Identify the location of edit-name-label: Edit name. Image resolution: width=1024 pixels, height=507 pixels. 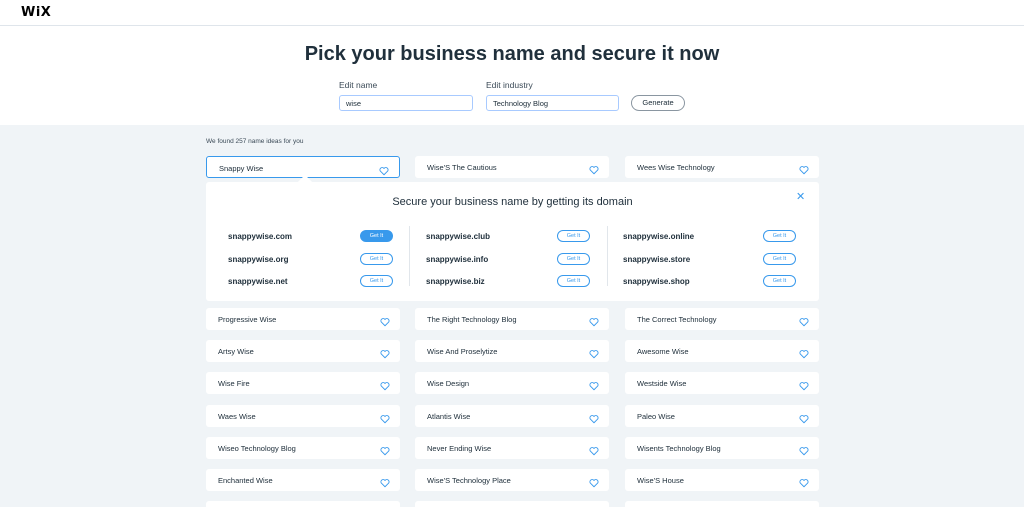
(358, 85).